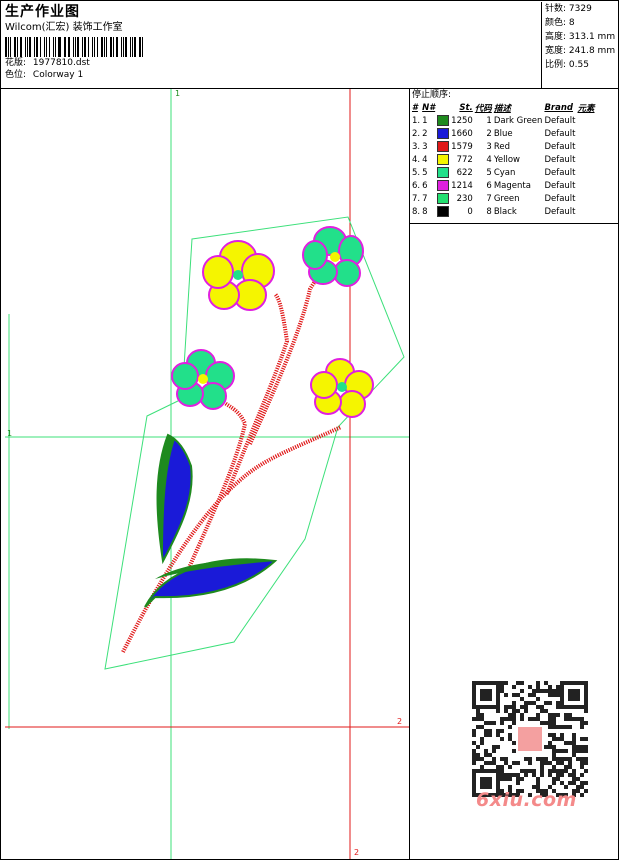  I want to click on table-row: 6. 6 1214 6 Magenta Default, so click(503, 185).